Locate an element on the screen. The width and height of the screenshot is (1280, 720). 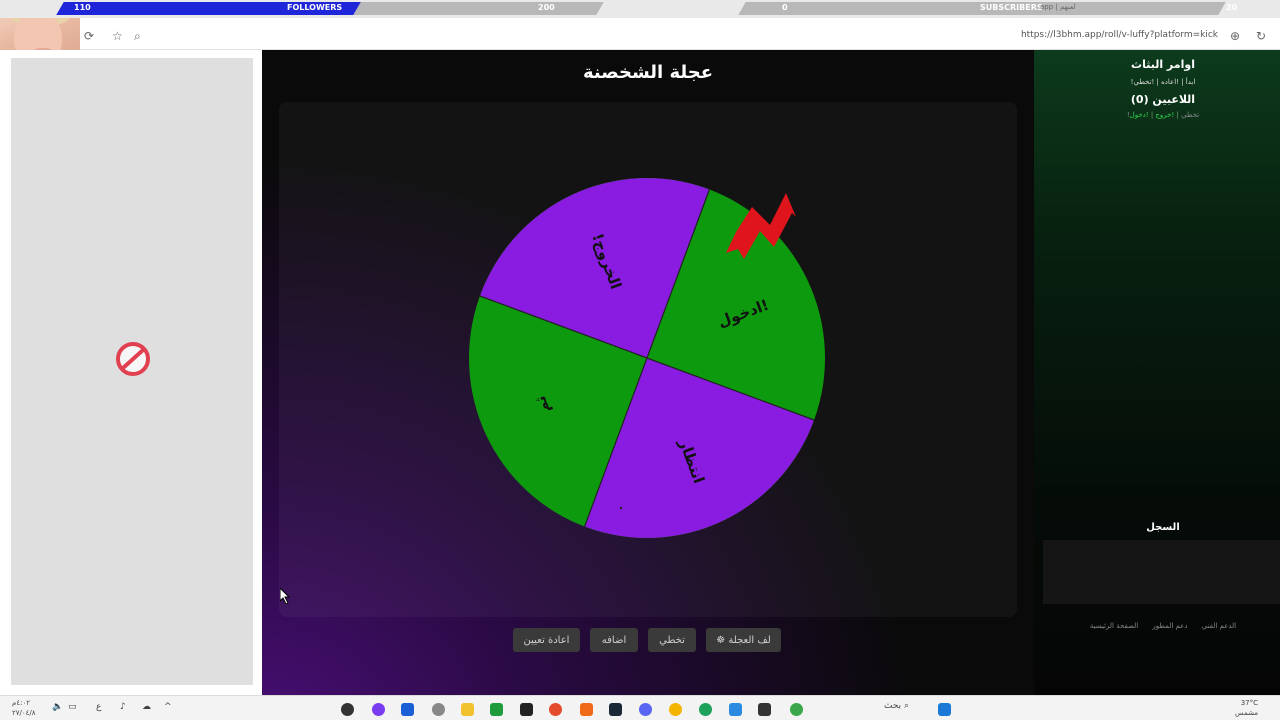
subscribers-goal: 20 is located at coordinates (1232, 7).